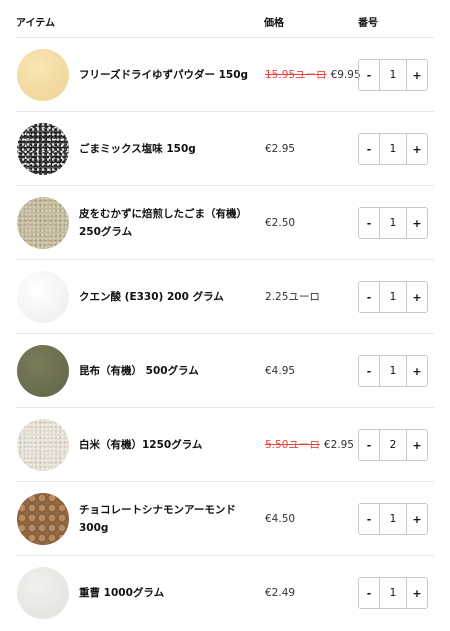  I want to click on original-price: 5.50ユーロ, so click(292, 445).